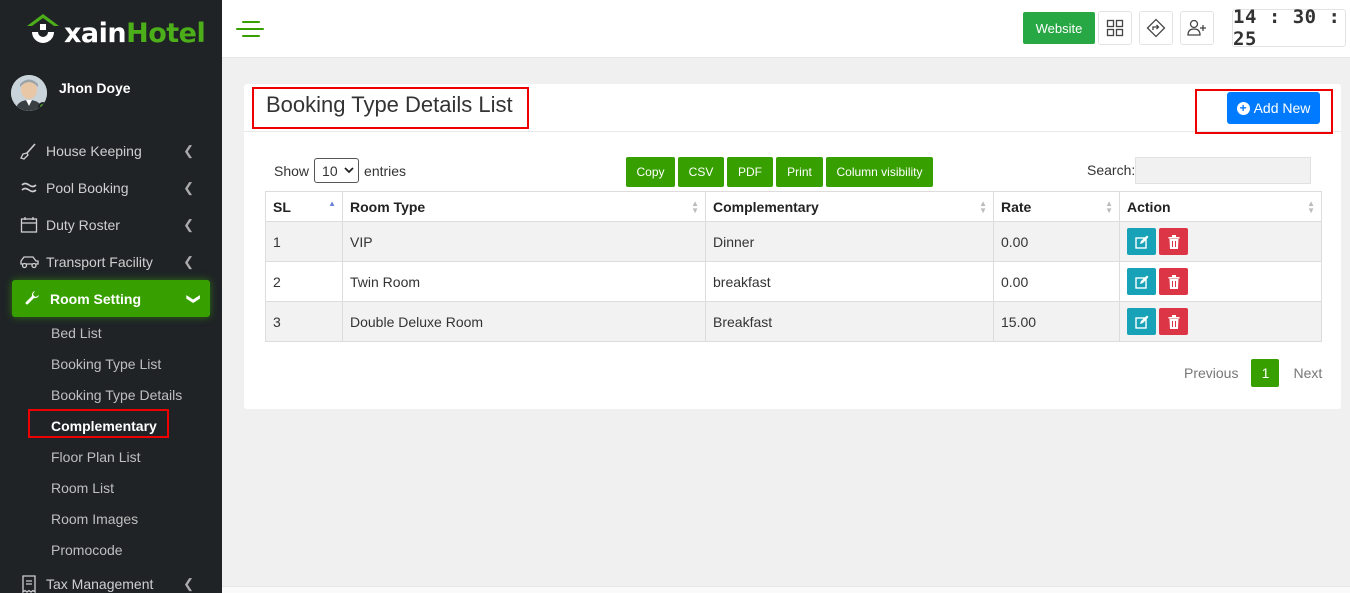 The image size is (1350, 593). What do you see at coordinates (136, 456) in the screenshot?
I see `submenu-item-floor-plan-list: Floor Plan List` at bounding box center [136, 456].